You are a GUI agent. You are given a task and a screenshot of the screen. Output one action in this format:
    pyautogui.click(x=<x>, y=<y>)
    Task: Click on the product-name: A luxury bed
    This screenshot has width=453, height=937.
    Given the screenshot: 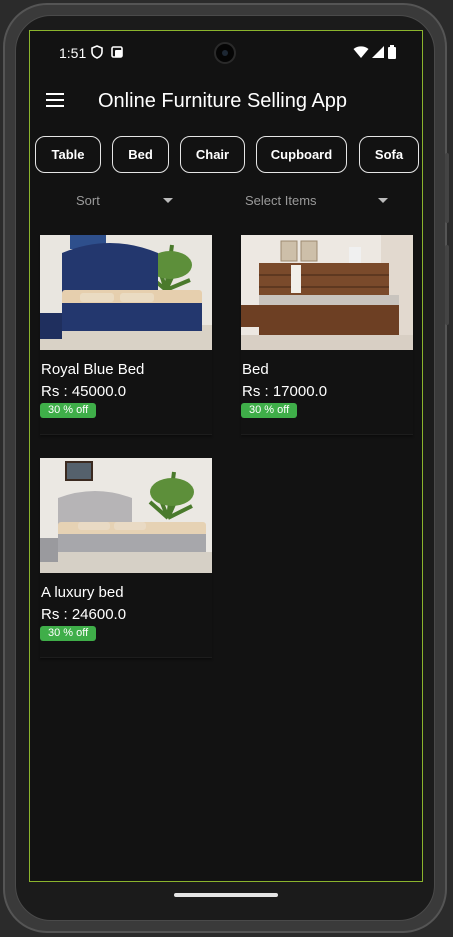 What is the action you would take?
    pyautogui.click(x=82, y=592)
    